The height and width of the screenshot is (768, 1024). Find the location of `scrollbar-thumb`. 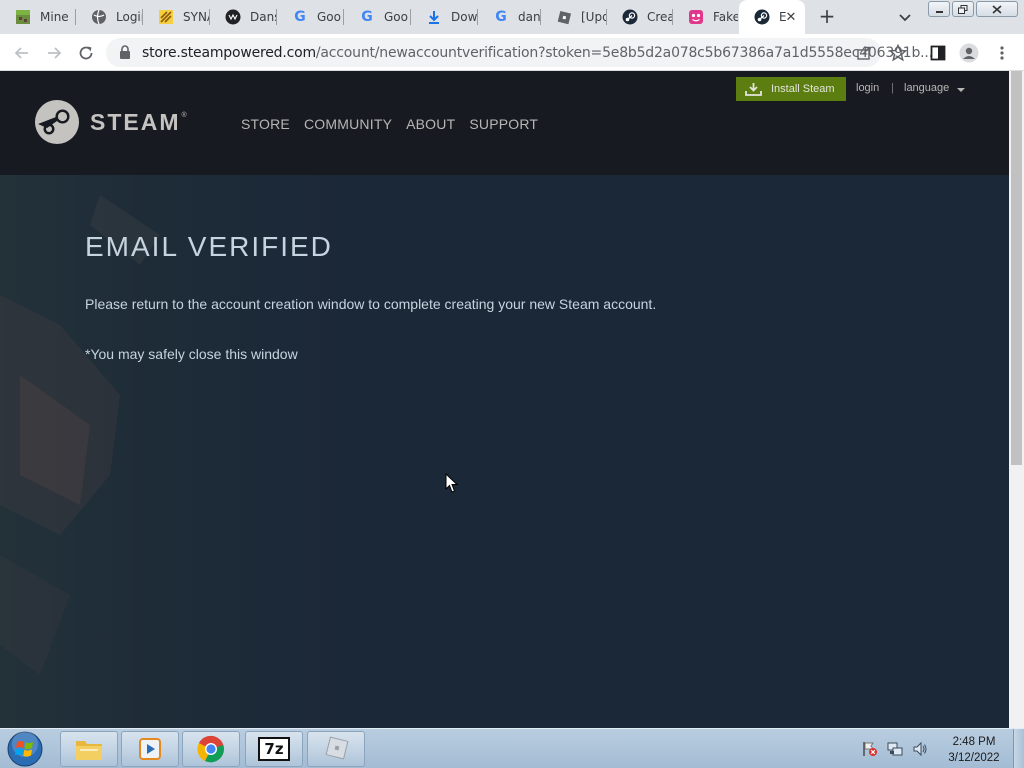

scrollbar-thumb is located at coordinates (1016, 268).